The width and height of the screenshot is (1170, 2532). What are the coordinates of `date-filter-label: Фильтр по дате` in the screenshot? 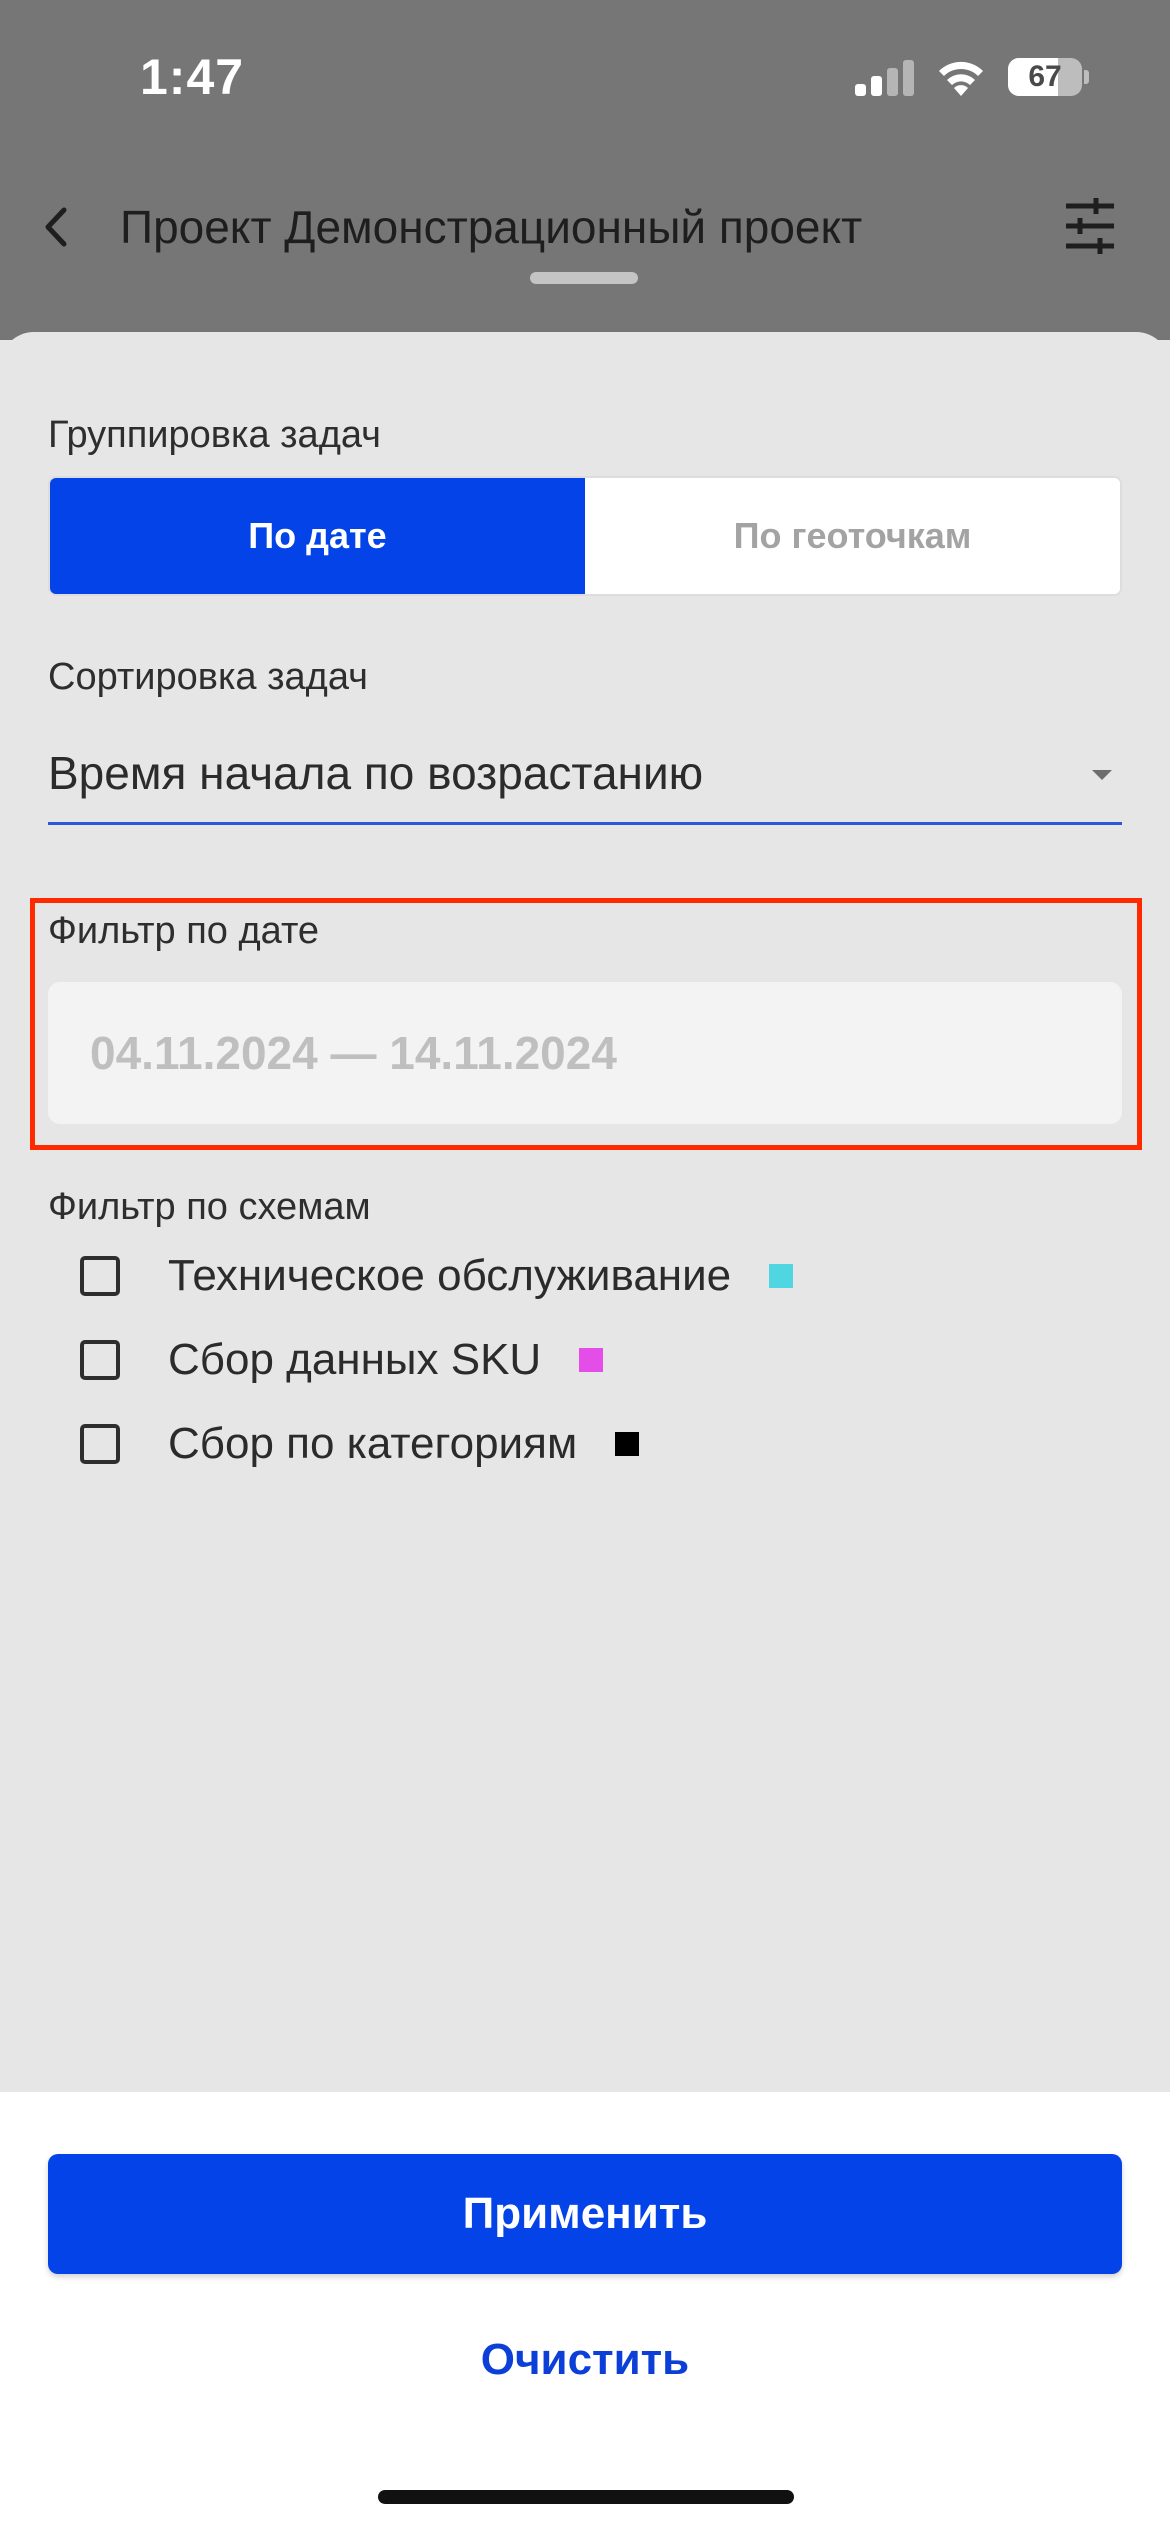 It's located at (184, 931).